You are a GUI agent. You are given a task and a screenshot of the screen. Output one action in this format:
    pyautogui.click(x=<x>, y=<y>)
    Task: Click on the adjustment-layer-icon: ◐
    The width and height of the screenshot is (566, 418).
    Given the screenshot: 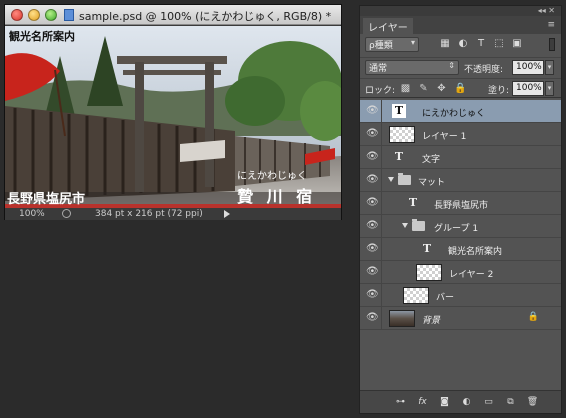 What is the action you would take?
    pyautogui.click(x=466, y=402)
    